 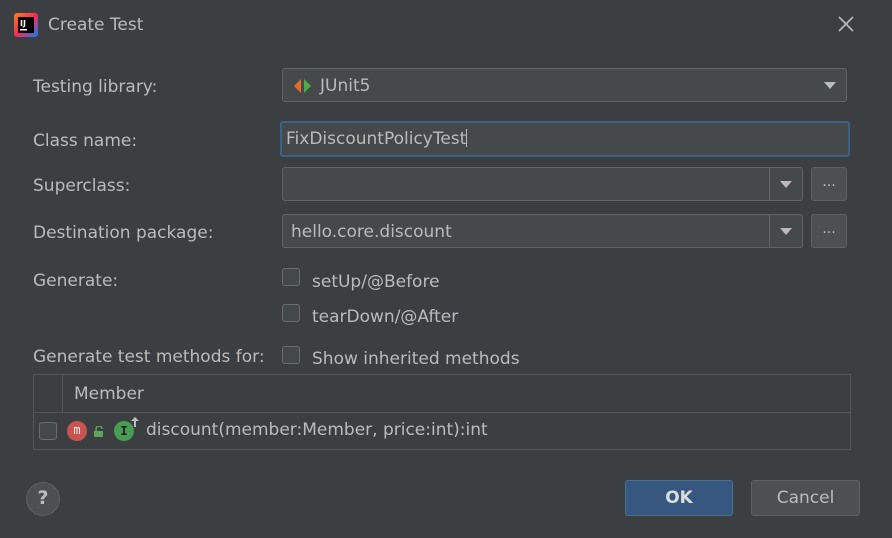 I want to click on setup-checkbox, so click(x=291, y=277).